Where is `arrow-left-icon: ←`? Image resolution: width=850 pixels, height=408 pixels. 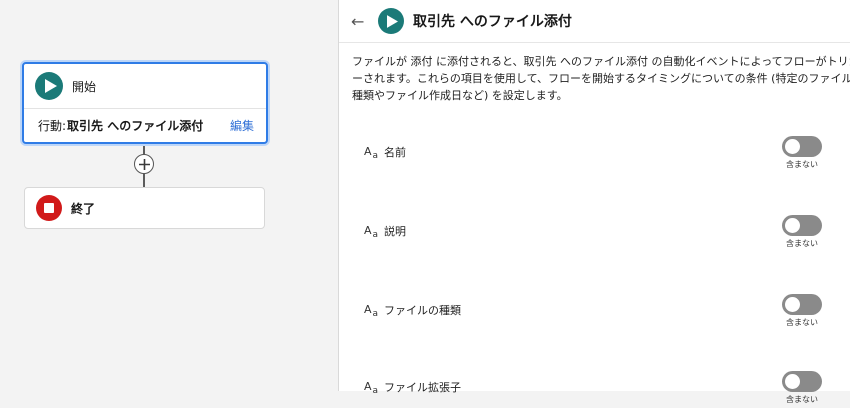 arrow-left-icon: ← is located at coordinates (359, 21).